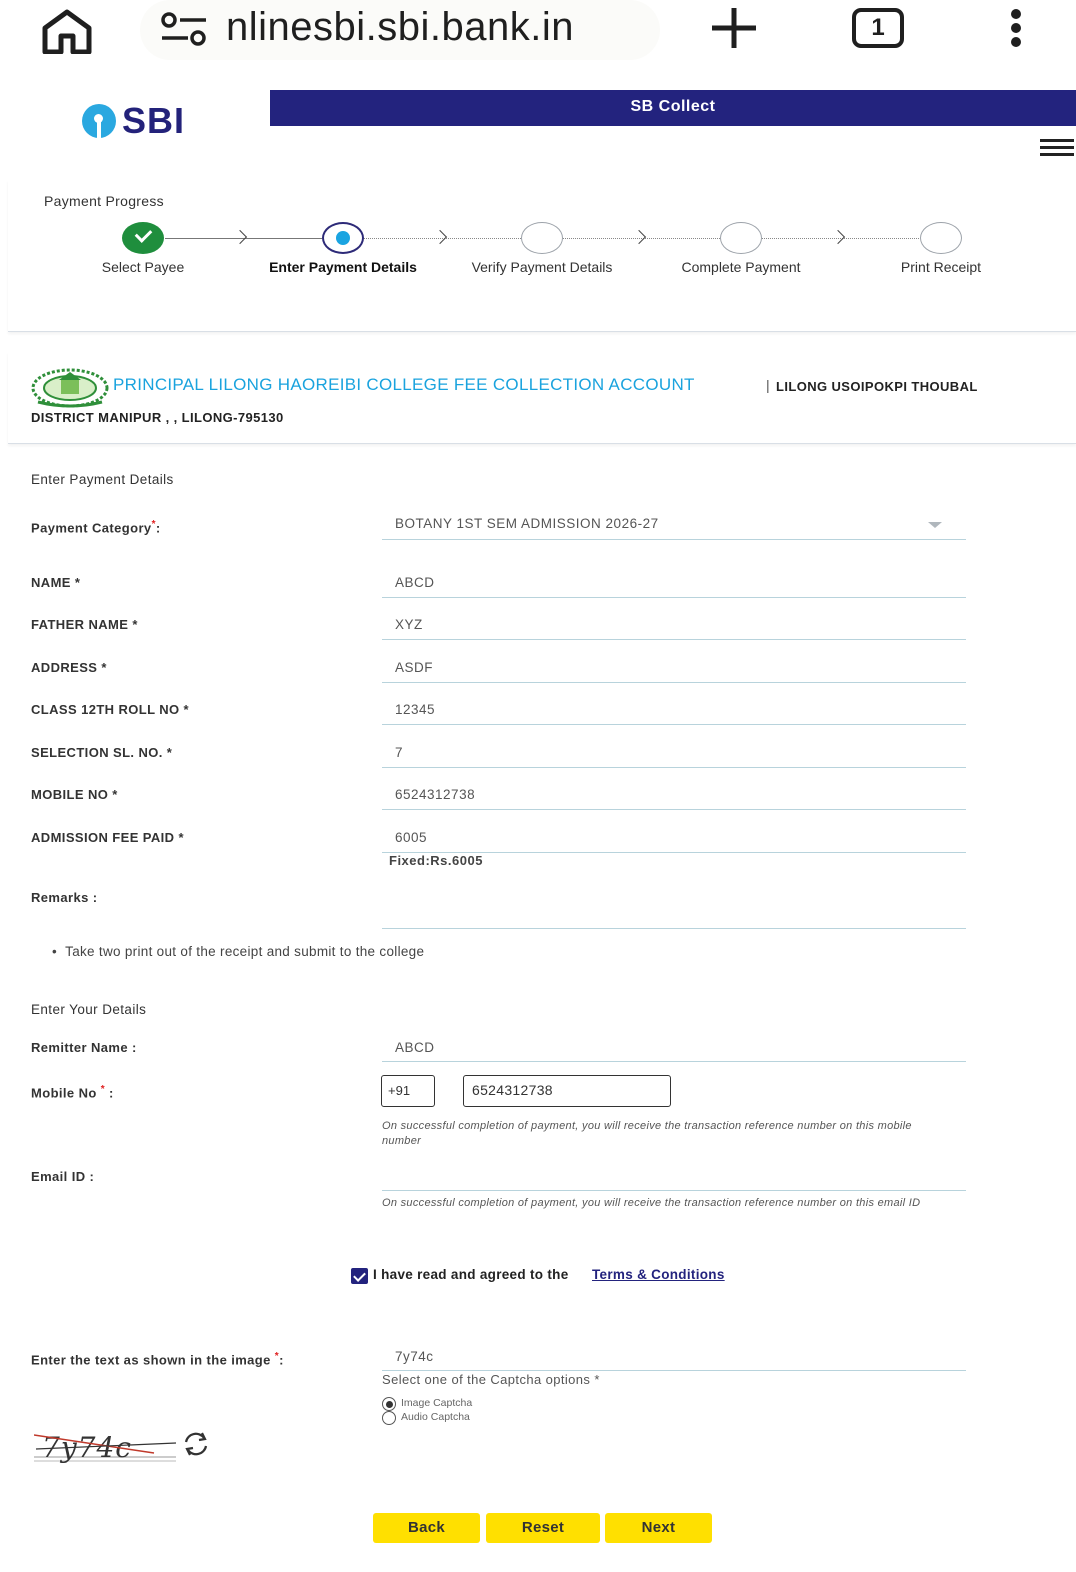 This screenshot has width=1076, height=1572. Describe the element at coordinates (74, 794) in the screenshot. I see `mobile-no-label: MOBILE NO *` at that location.